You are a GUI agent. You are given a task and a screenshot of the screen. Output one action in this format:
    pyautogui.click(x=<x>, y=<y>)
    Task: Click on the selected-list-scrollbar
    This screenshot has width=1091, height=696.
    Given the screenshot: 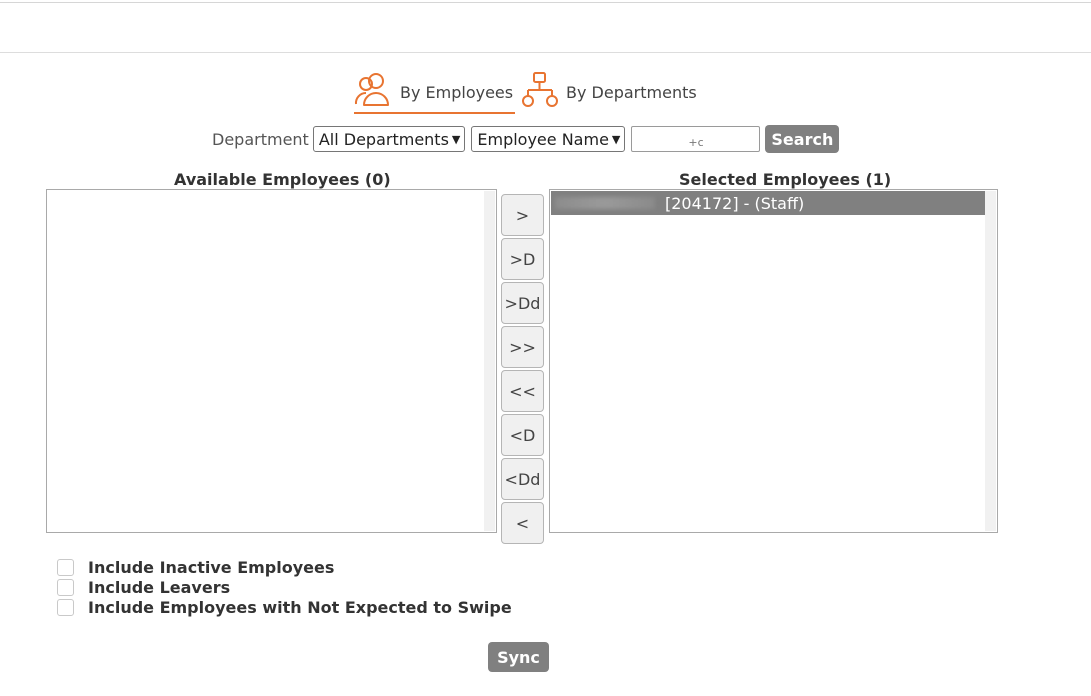 What is the action you would take?
    pyautogui.click(x=990, y=361)
    